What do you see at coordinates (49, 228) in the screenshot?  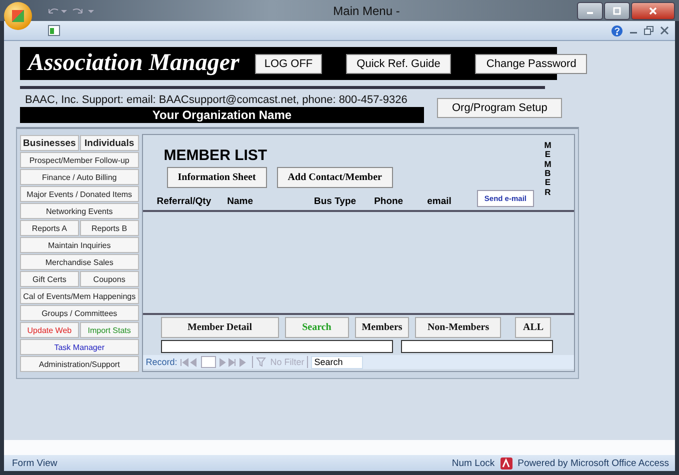 I see `menu-button: Reports A` at bounding box center [49, 228].